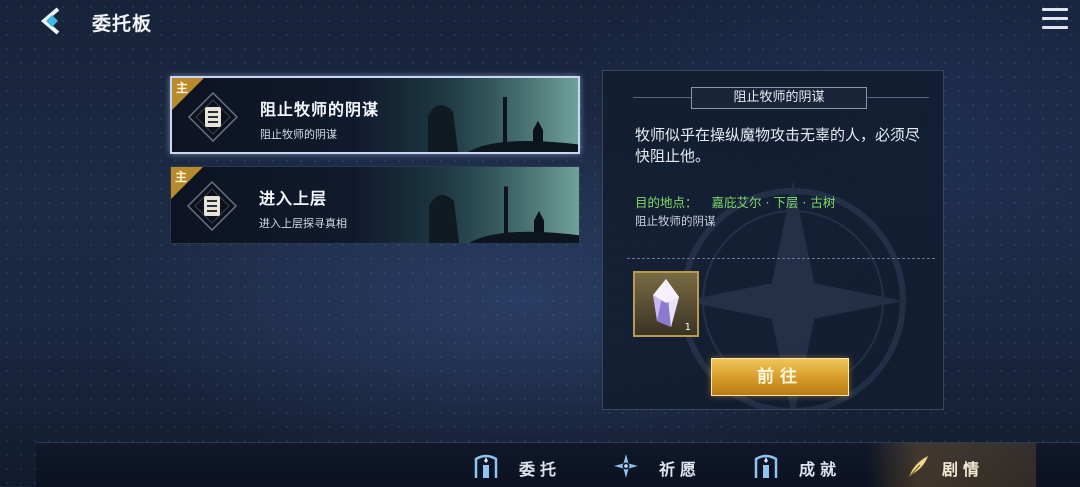  I want to click on quill-icon, so click(918, 467).